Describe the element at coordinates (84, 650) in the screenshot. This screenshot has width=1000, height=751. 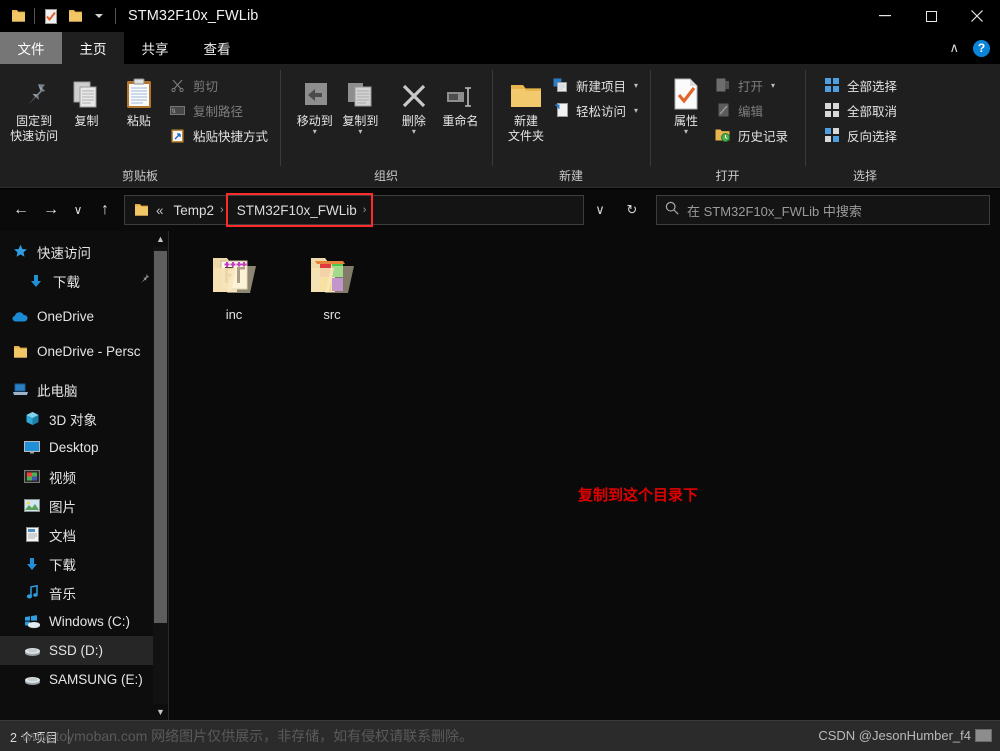
I see `sidebar-item-ssd-d: SSD (D:)` at that location.